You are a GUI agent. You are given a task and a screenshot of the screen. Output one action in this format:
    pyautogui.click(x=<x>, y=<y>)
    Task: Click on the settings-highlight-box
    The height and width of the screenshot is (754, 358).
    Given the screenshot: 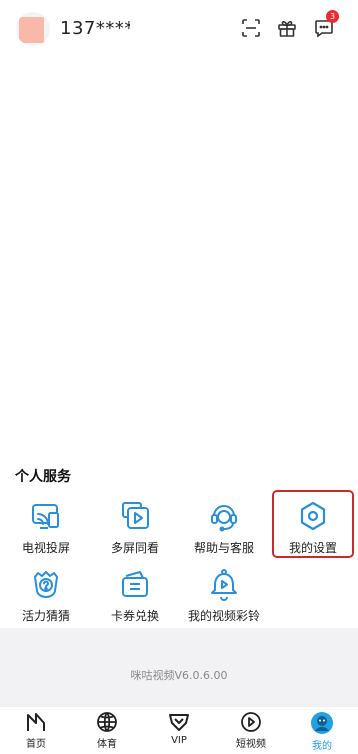 What is the action you would take?
    pyautogui.click(x=313, y=524)
    